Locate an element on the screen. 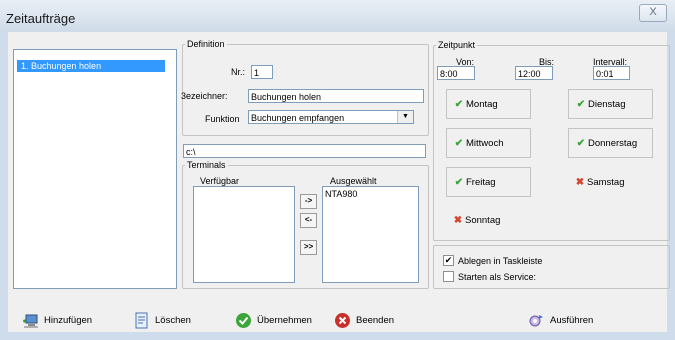 This screenshot has width=675, height=340. selected-terminals-list: NTA980 is located at coordinates (370, 234).